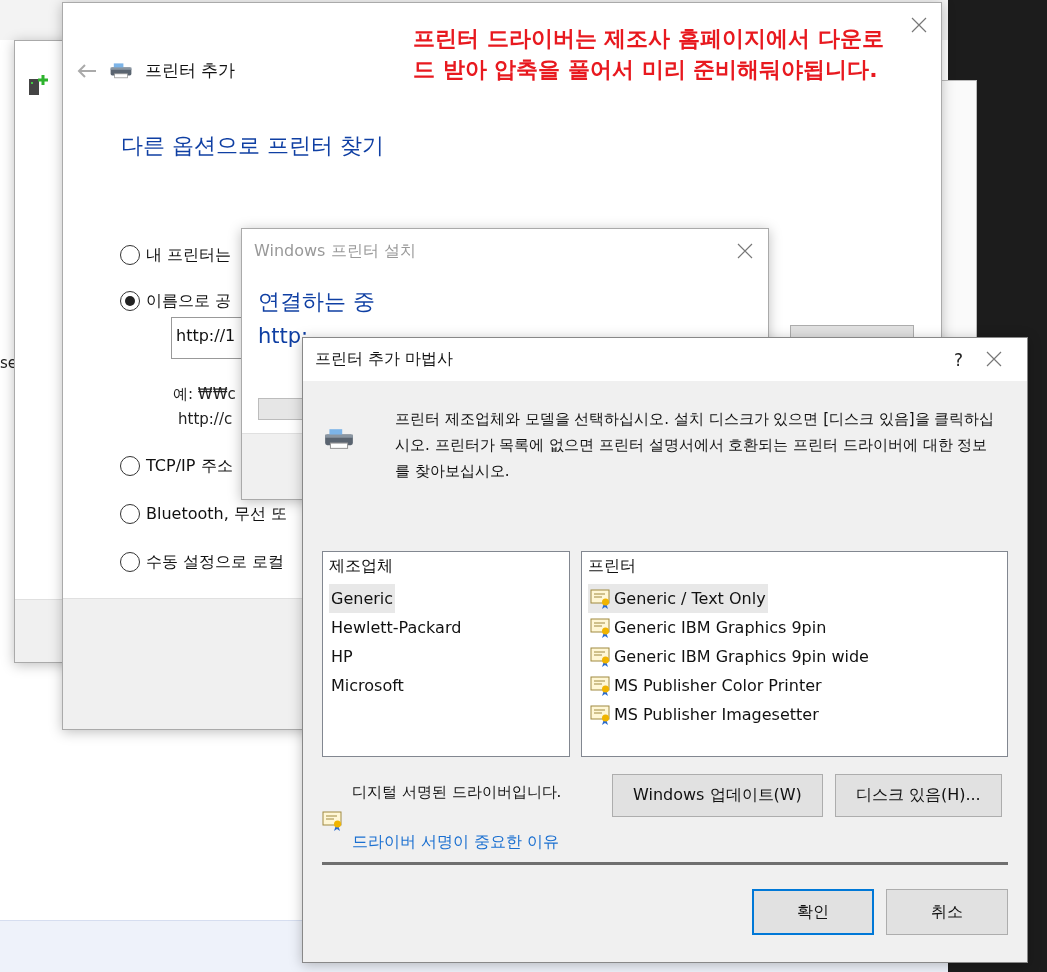 This screenshot has width=1047, height=972. What do you see at coordinates (396, 627) in the screenshot?
I see `list-item: Hewlett-Packard` at bounding box center [396, 627].